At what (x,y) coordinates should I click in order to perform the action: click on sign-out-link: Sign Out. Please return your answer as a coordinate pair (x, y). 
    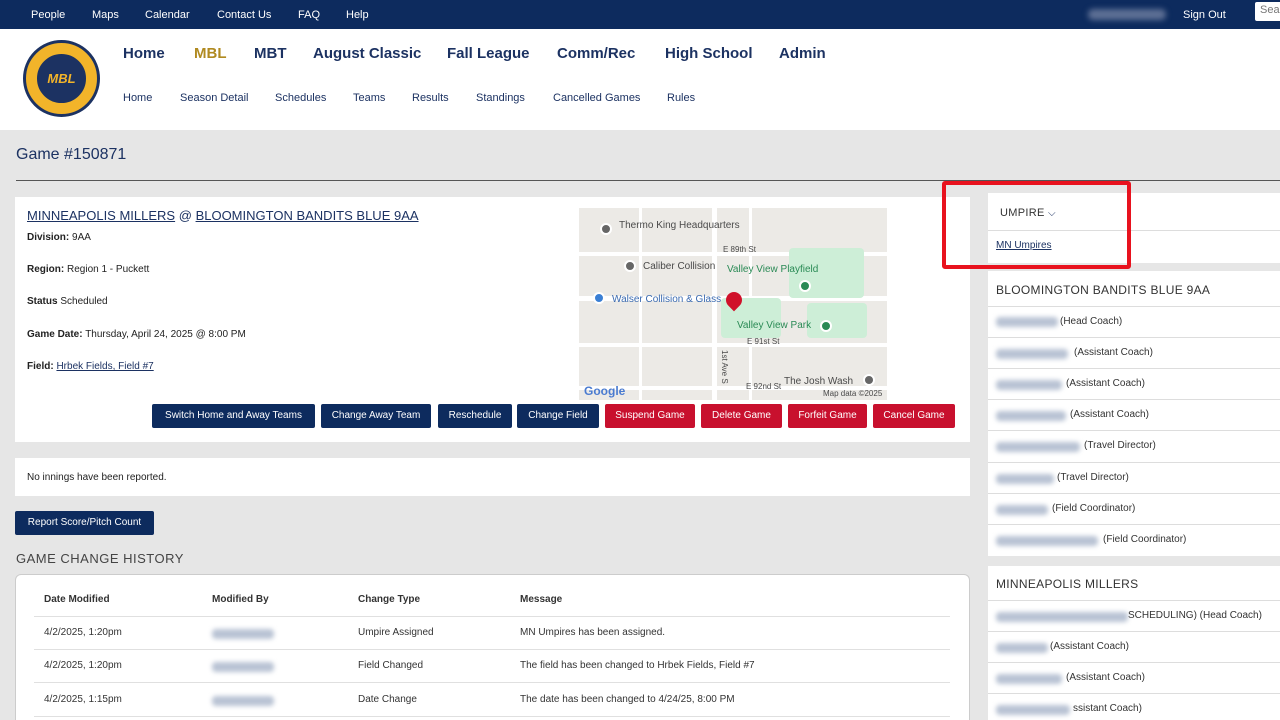
    Looking at the image, I should click on (1204, 15).